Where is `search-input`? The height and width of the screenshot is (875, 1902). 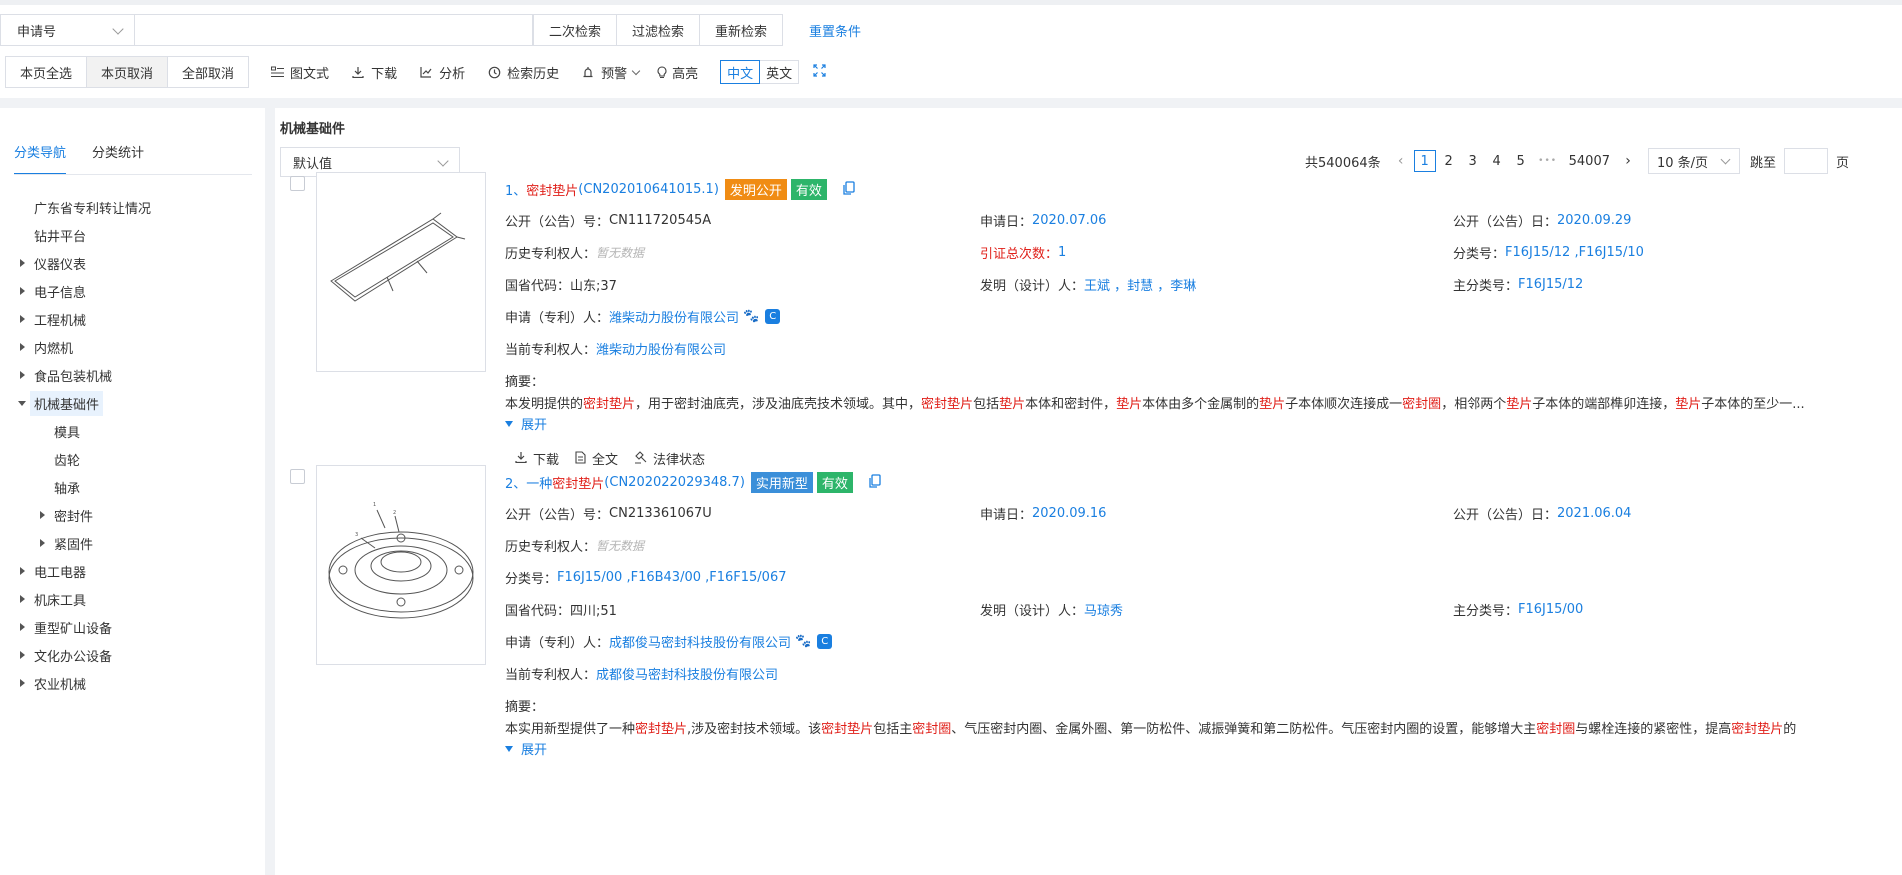 search-input is located at coordinates (334, 30).